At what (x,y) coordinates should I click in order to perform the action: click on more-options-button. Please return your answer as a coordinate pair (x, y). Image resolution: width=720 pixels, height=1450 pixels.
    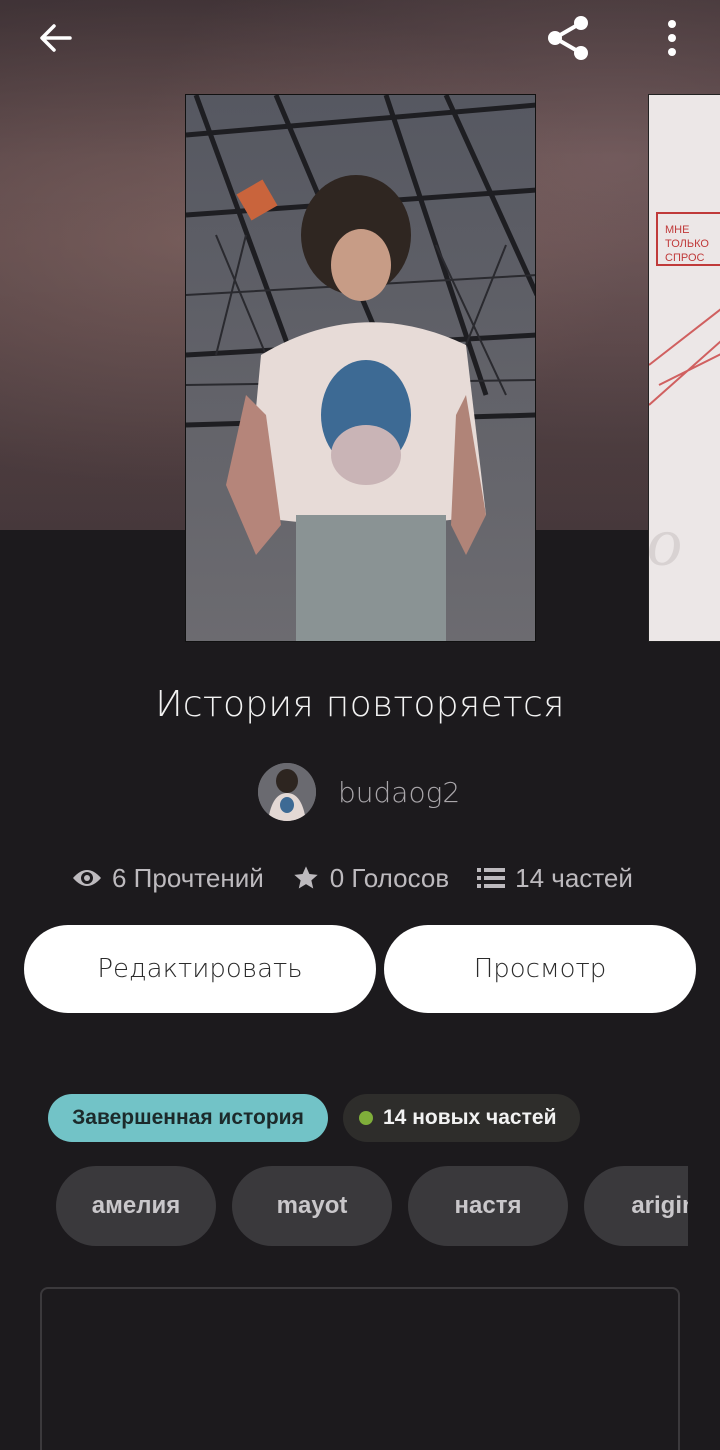
    Looking at the image, I should click on (672, 38).